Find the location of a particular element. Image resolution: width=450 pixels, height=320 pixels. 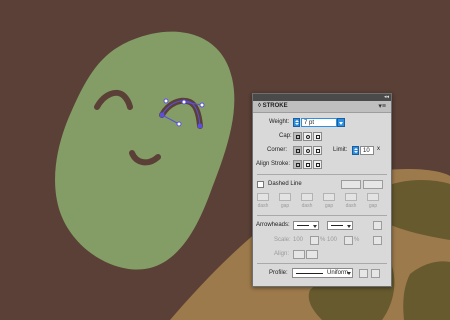

corner-row: Corner: Limit: 10 x is located at coordinates (322, 151).